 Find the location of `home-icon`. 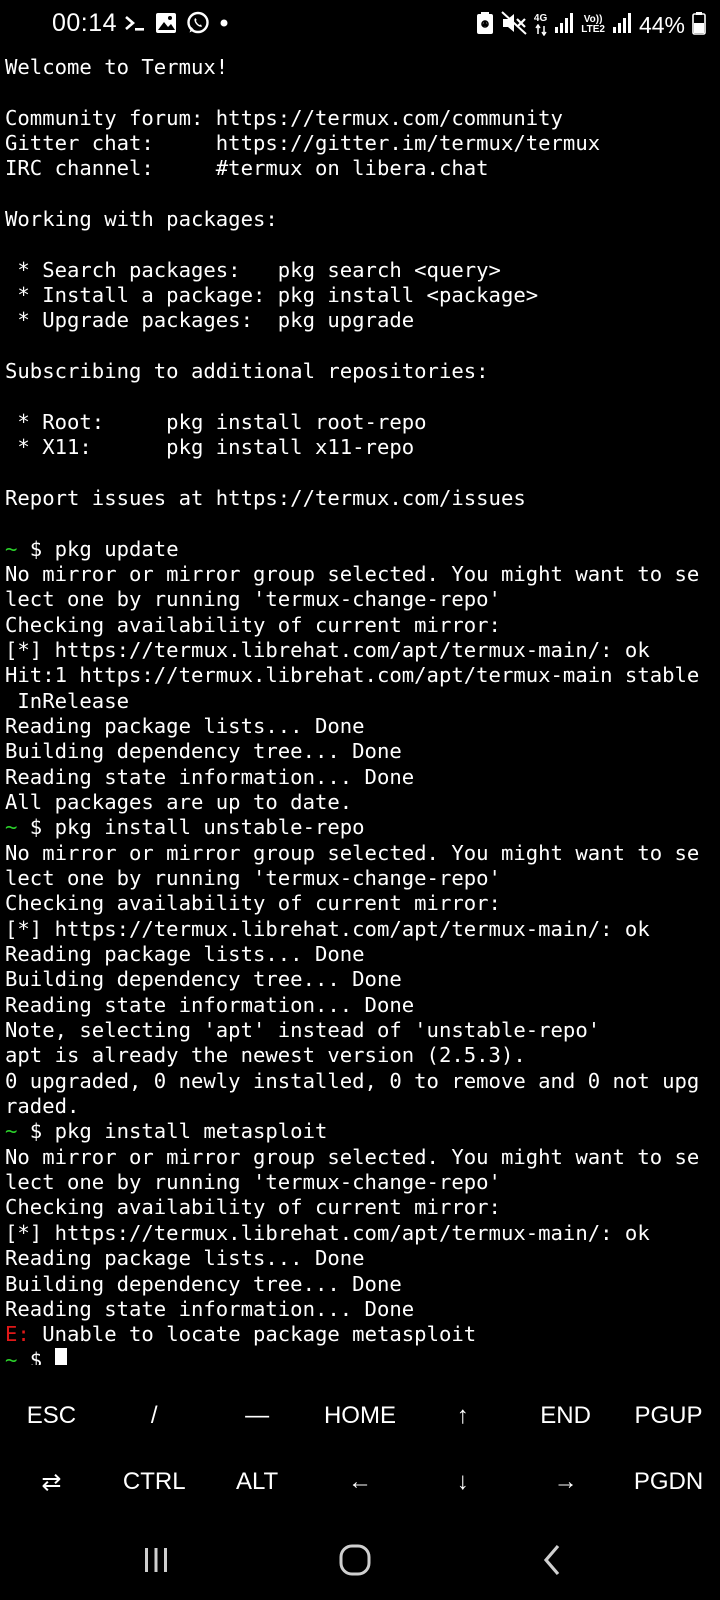

home-icon is located at coordinates (355, 1560).